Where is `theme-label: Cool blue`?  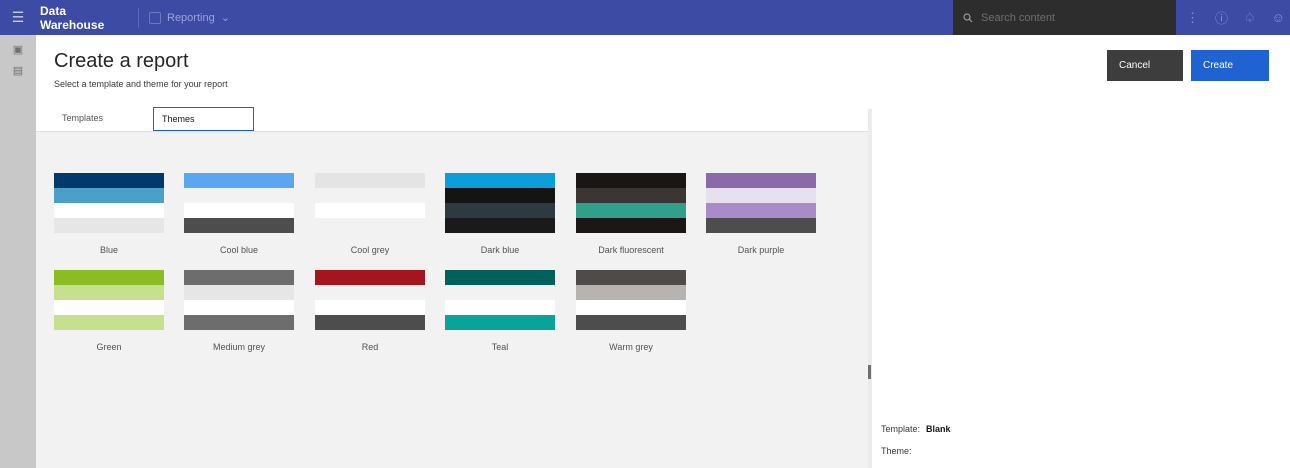 theme-label: Cool blue is located at coordinates (239, 250).